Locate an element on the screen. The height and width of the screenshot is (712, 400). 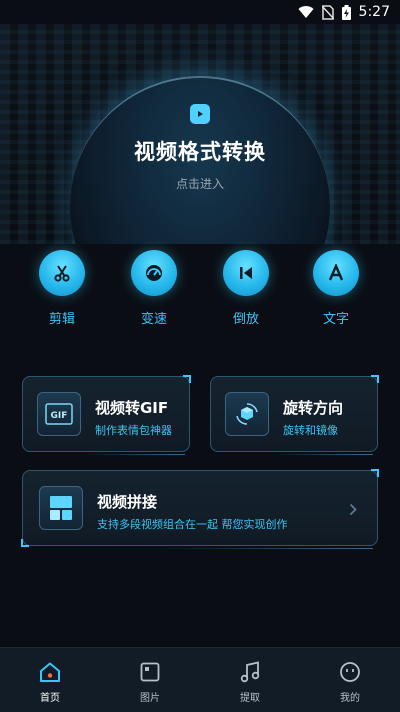
battery-charging-icon is located at coordinates (346, 12).